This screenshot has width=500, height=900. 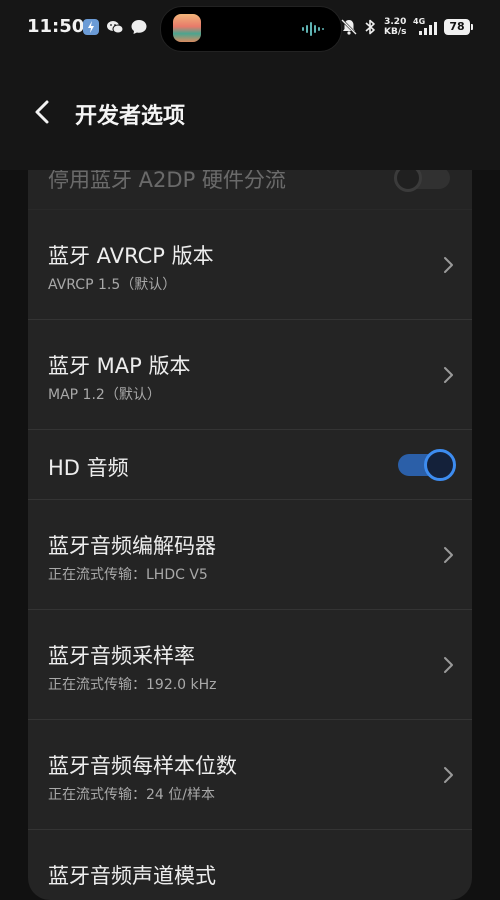 What do you see at coordinates (250, 665) in the screenshot?
I see `setting-row-sample-rate: 蓝牙音频采样率 正在流式传输：192.0 kHz` at bounding box center [250, 665].